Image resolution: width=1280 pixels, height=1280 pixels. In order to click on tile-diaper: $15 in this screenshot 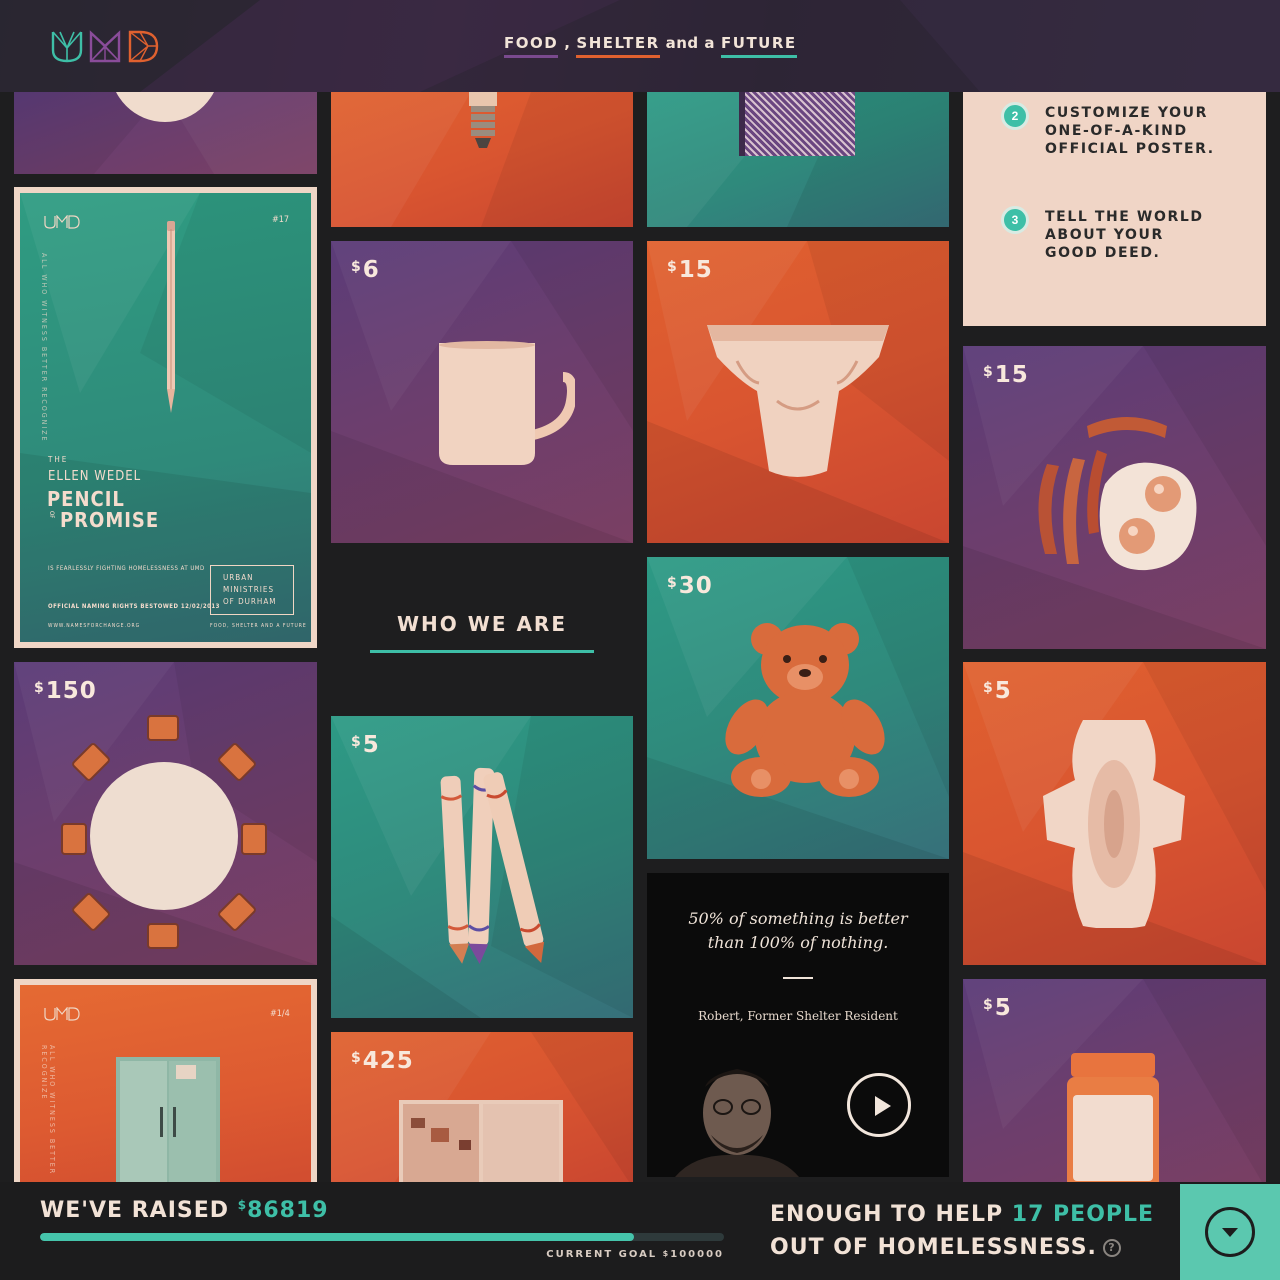, I will do `click(798, 392)`.